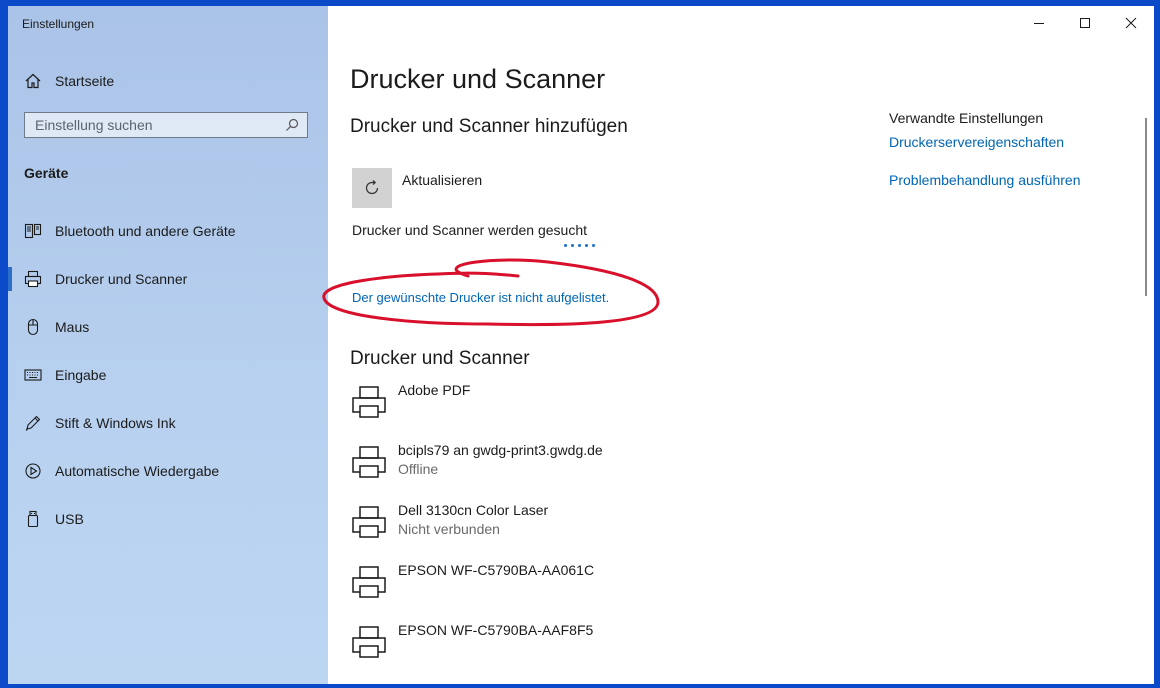 This screenshot has width=1160, height=688. I want to click on printer-list-item: Adobe PDF, so click(560, 407).